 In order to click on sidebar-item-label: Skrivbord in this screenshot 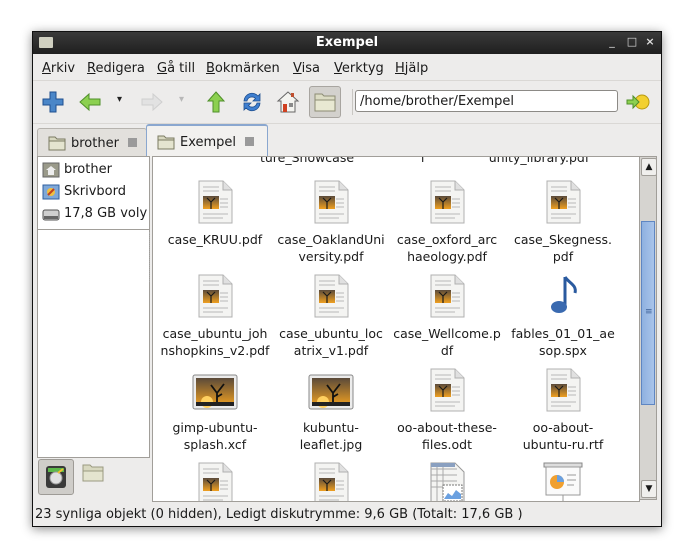, I will do `click(95, 191)`.